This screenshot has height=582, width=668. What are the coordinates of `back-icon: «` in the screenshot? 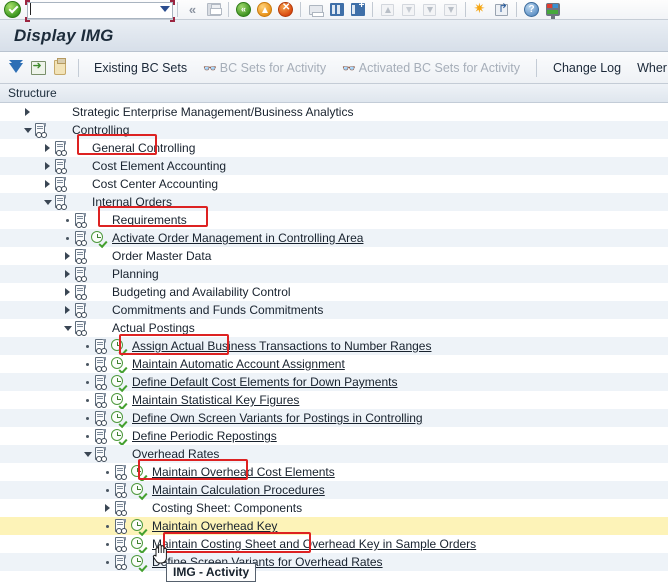 It's located at (243, 10).